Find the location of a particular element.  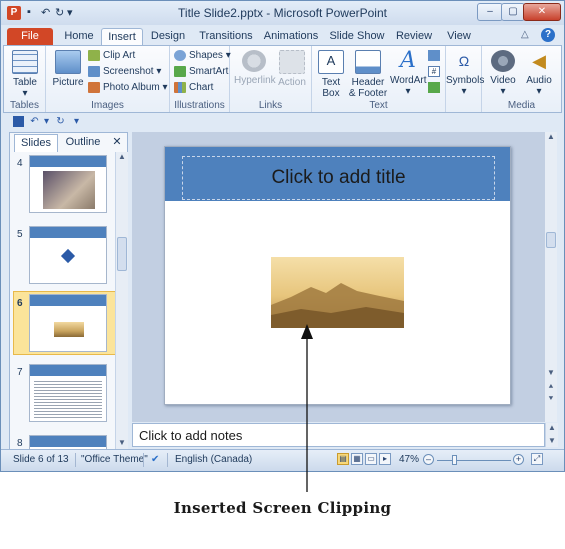

wordart-button: A WordArt ▾ is located at coordinates (408, 73).